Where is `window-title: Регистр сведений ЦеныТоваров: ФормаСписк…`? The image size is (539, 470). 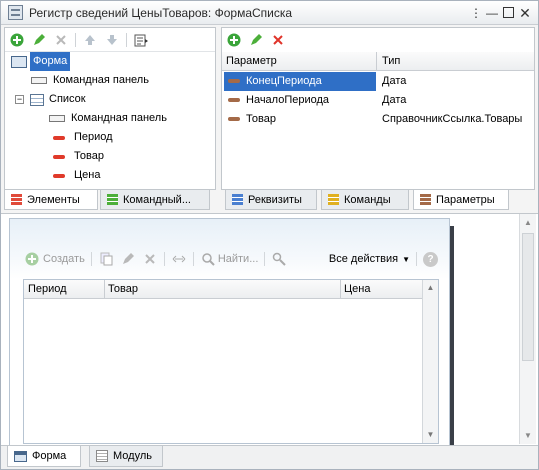
window-title: Регистр сведений ЦеныТоваров: ФормаСписк… is located at coordinates (161, 13).